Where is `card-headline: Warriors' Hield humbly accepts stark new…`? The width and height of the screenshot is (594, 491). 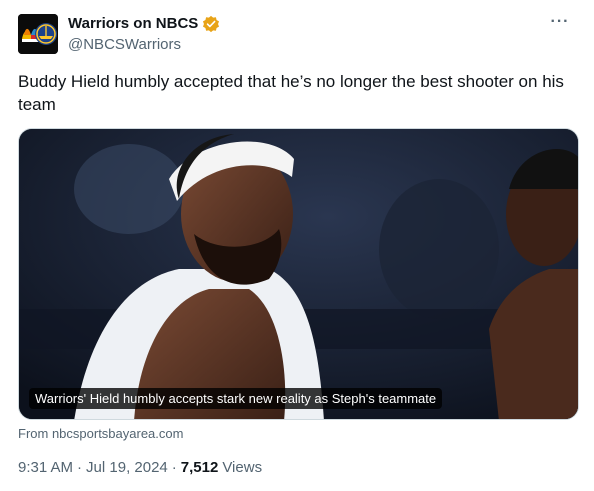
card-headline: Warriors' Hield humbly accepts stark new… is located at coordinates (236, 398).